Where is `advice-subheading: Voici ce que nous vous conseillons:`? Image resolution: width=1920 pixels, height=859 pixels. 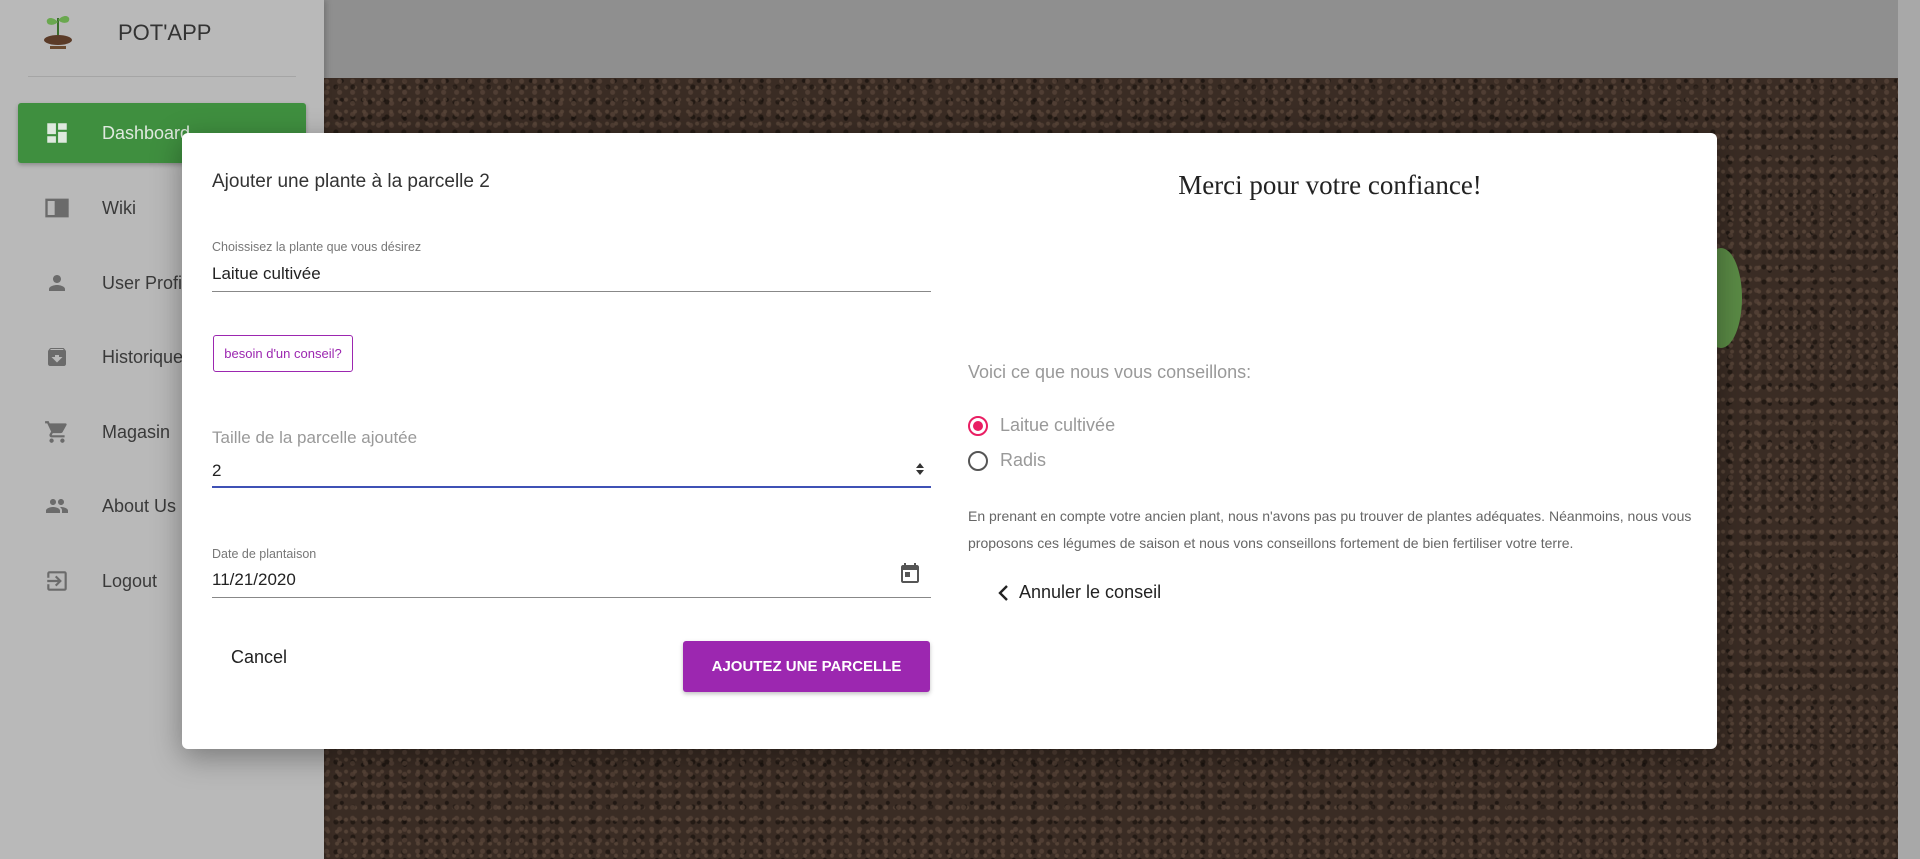 advice-subheading: Voici ce que nous vous conseillons: is located at coordinates (1110, 372).